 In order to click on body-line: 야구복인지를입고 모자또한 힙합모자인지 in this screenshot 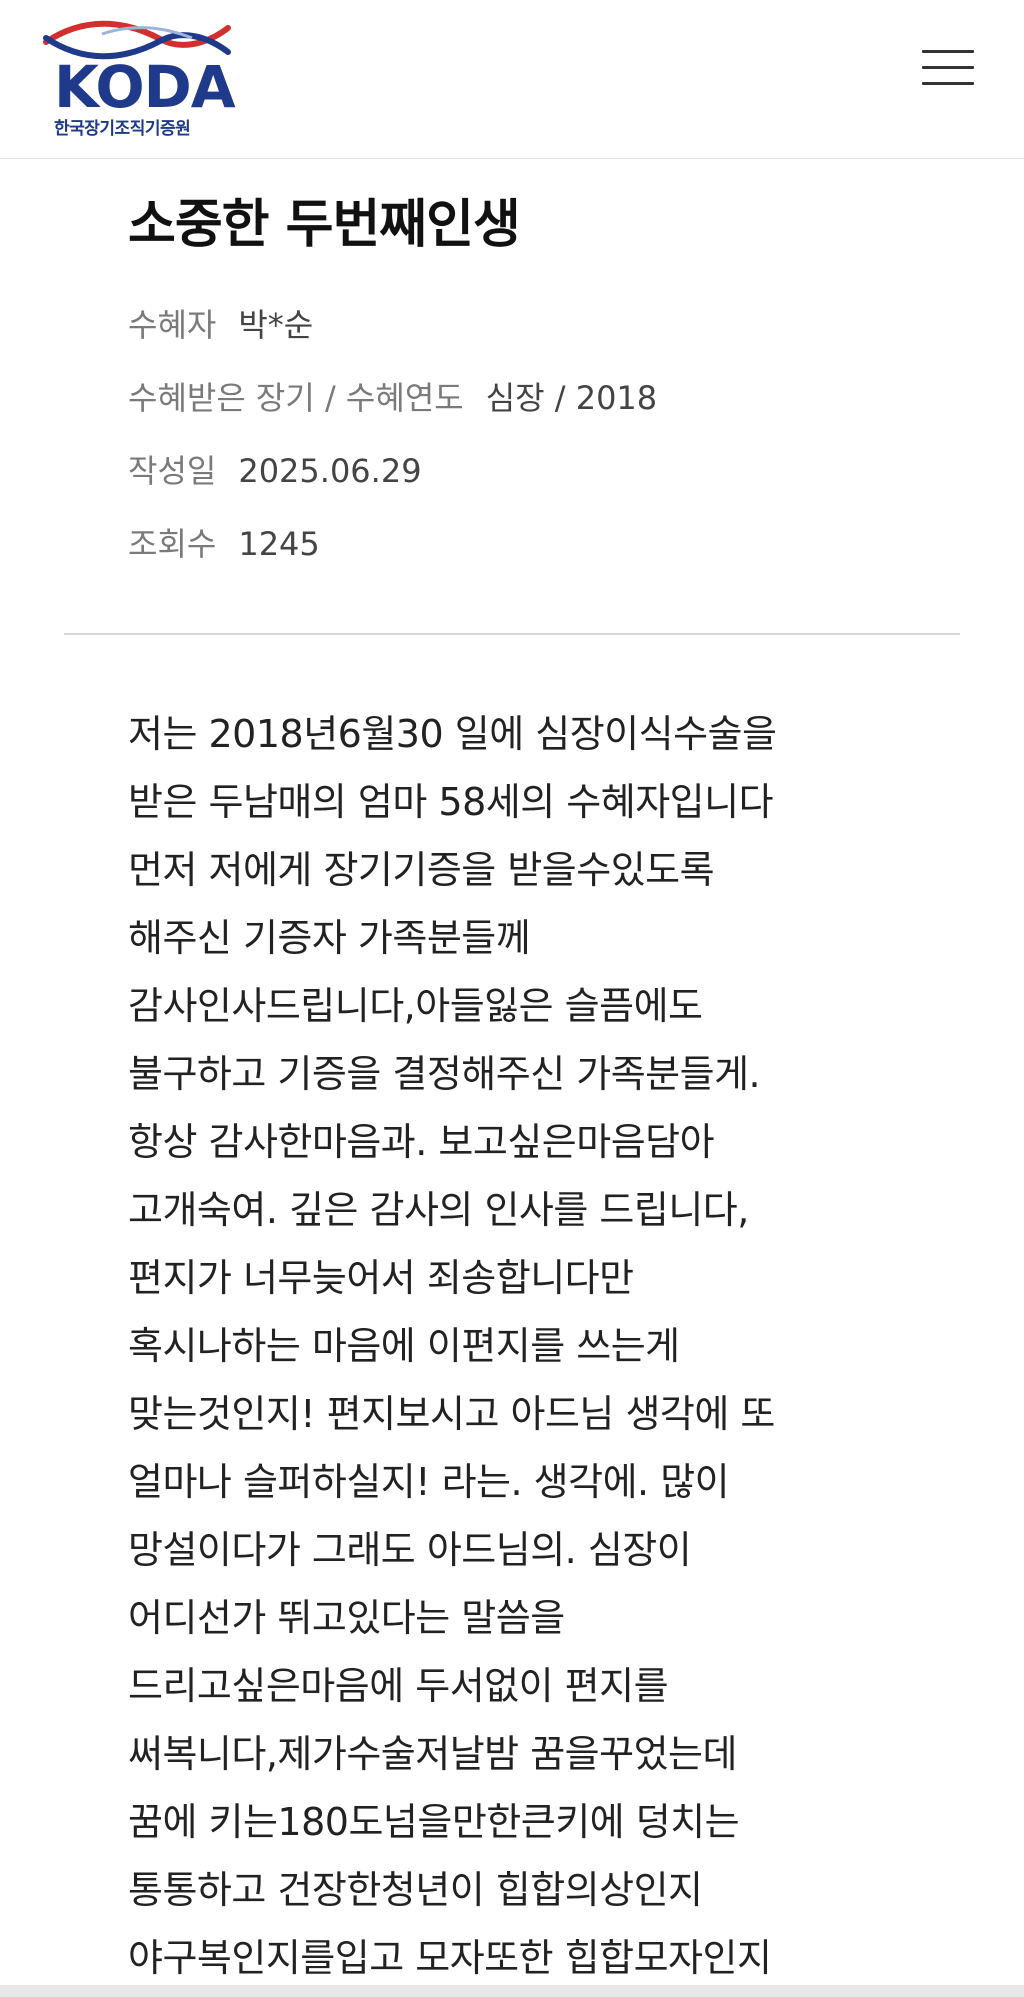, I will do `click(450, 1958)`.